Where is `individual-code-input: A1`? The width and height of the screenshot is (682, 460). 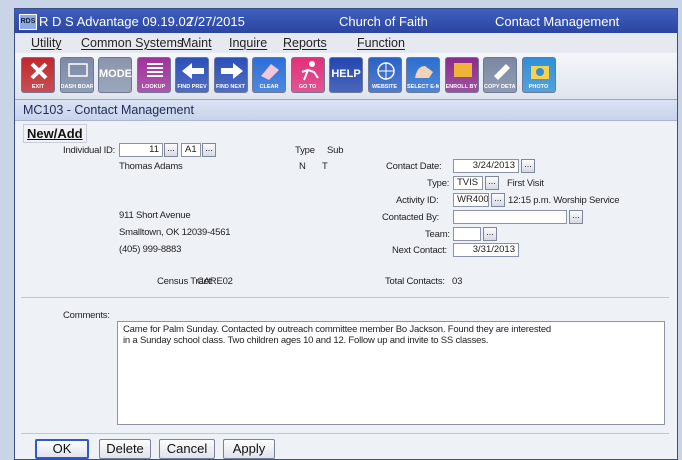 individual-code-input: A1 is located at coordinates (191, 150).